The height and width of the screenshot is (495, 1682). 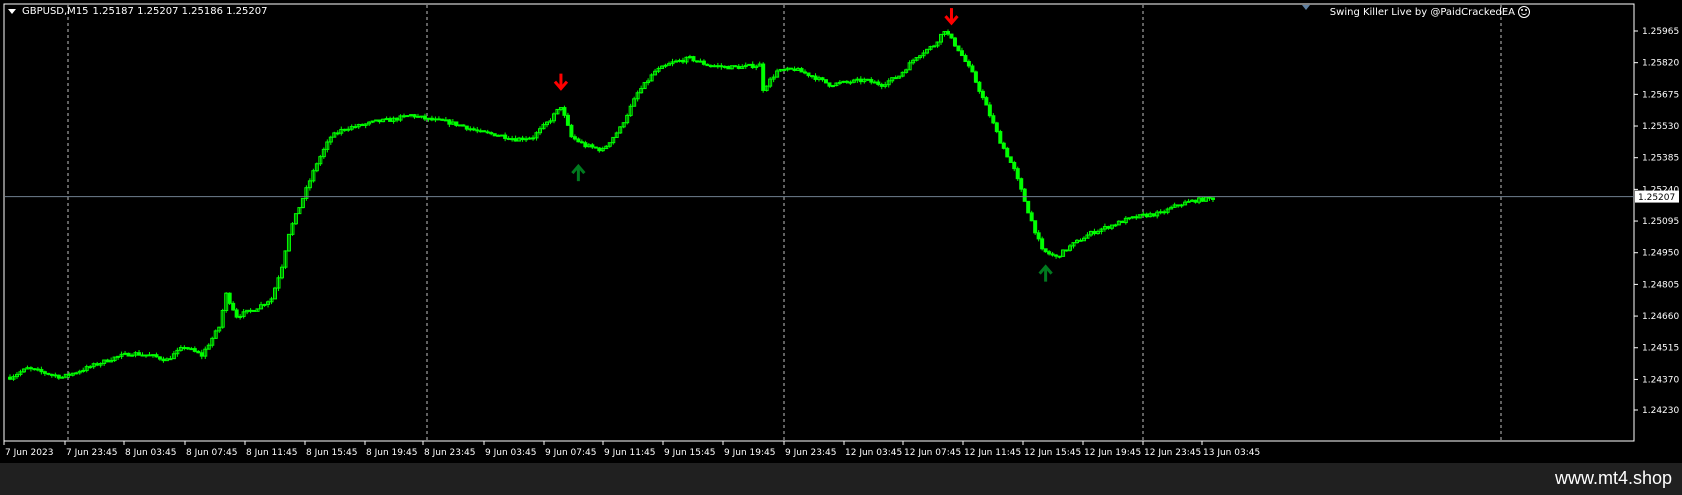 What do you see at coordinates (1660, 64) in the screenshot?
I see `price-tick-label: 1.25820` at bounding box center [1660, 64].